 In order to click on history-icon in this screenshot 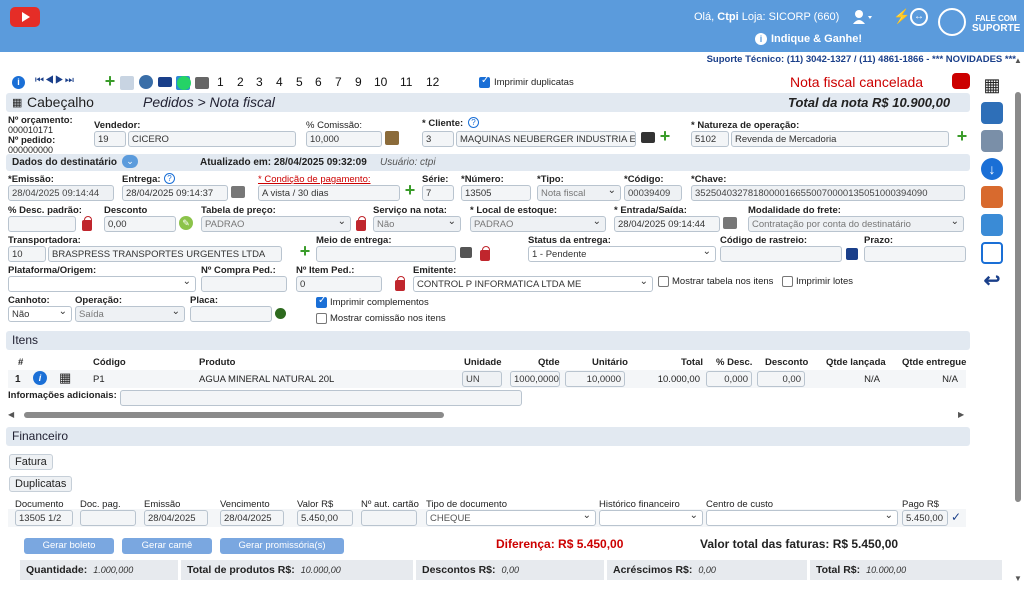, I will do `click(992, 197)`.